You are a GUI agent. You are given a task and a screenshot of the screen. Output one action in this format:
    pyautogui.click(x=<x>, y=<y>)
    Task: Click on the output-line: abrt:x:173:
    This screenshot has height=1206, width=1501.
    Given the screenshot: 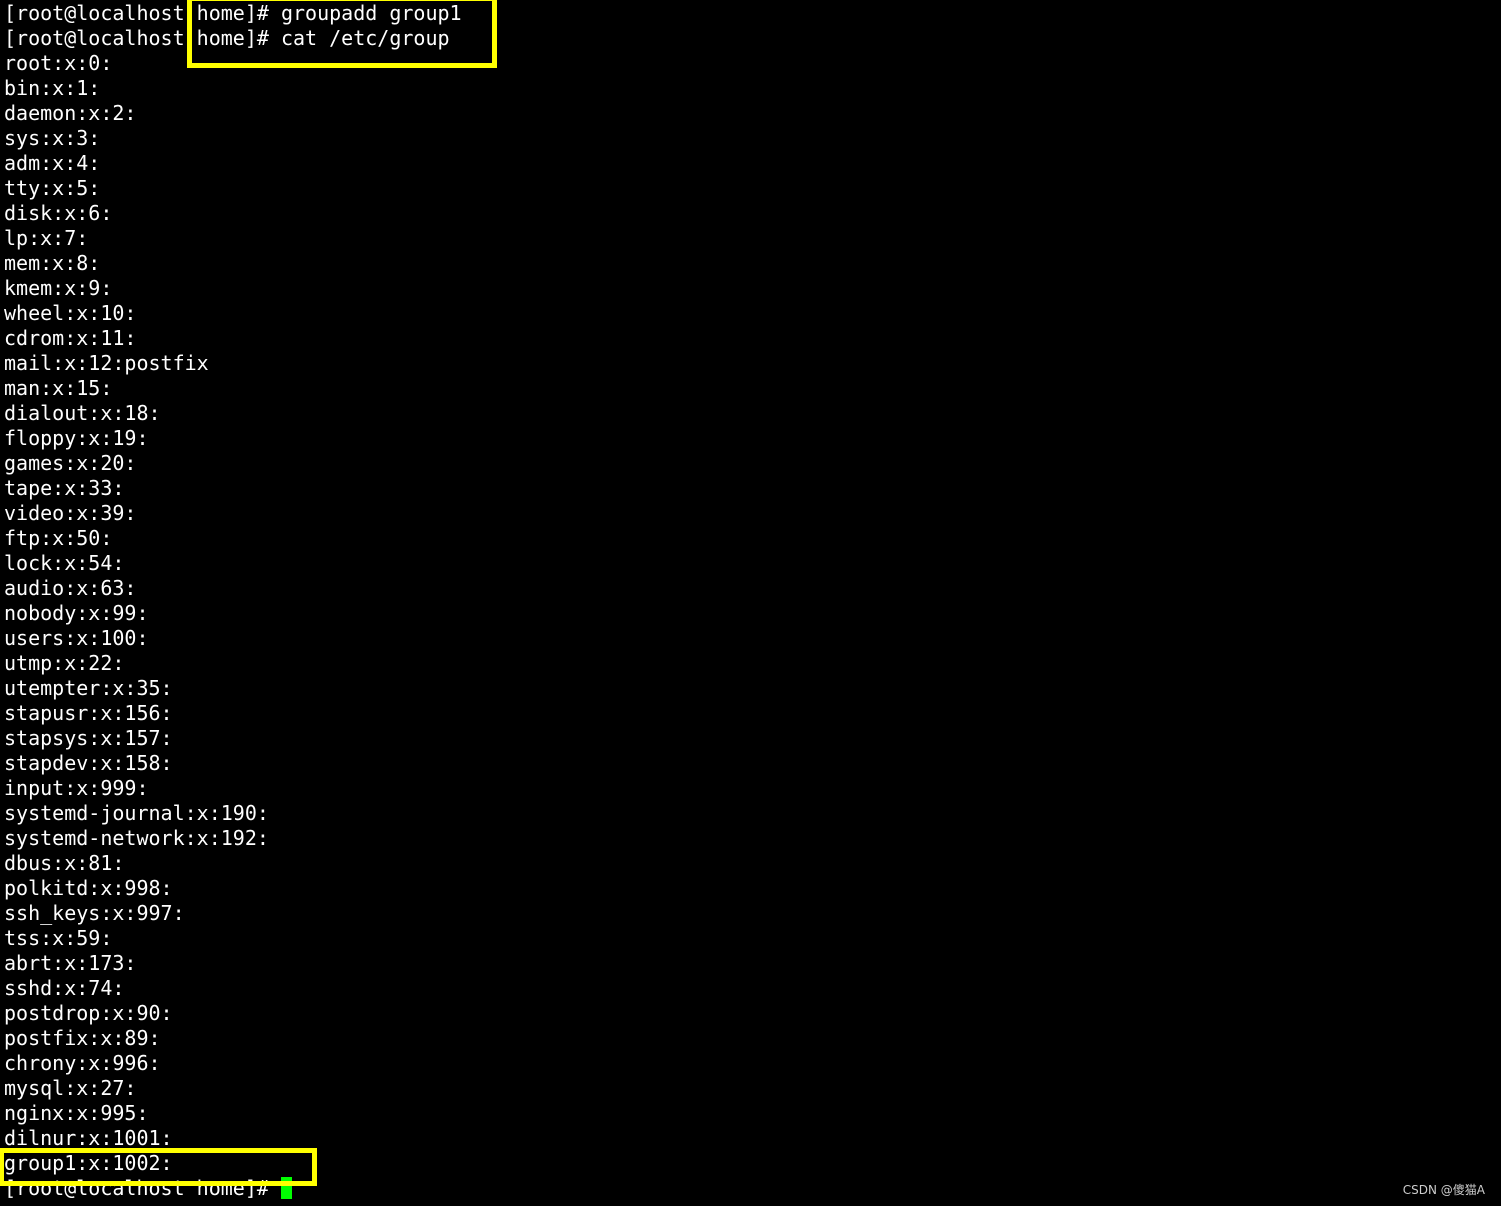 What is the action you would take?
    pyautogui.click(x=70, y=963)
    